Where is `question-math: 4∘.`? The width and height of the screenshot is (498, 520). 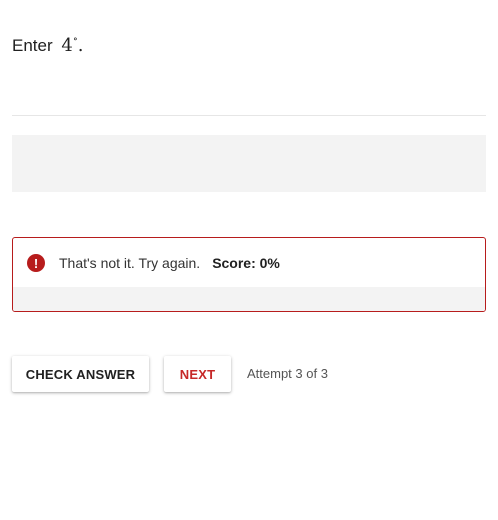 question-math: 4∘. is located at coordinates (72, 45).